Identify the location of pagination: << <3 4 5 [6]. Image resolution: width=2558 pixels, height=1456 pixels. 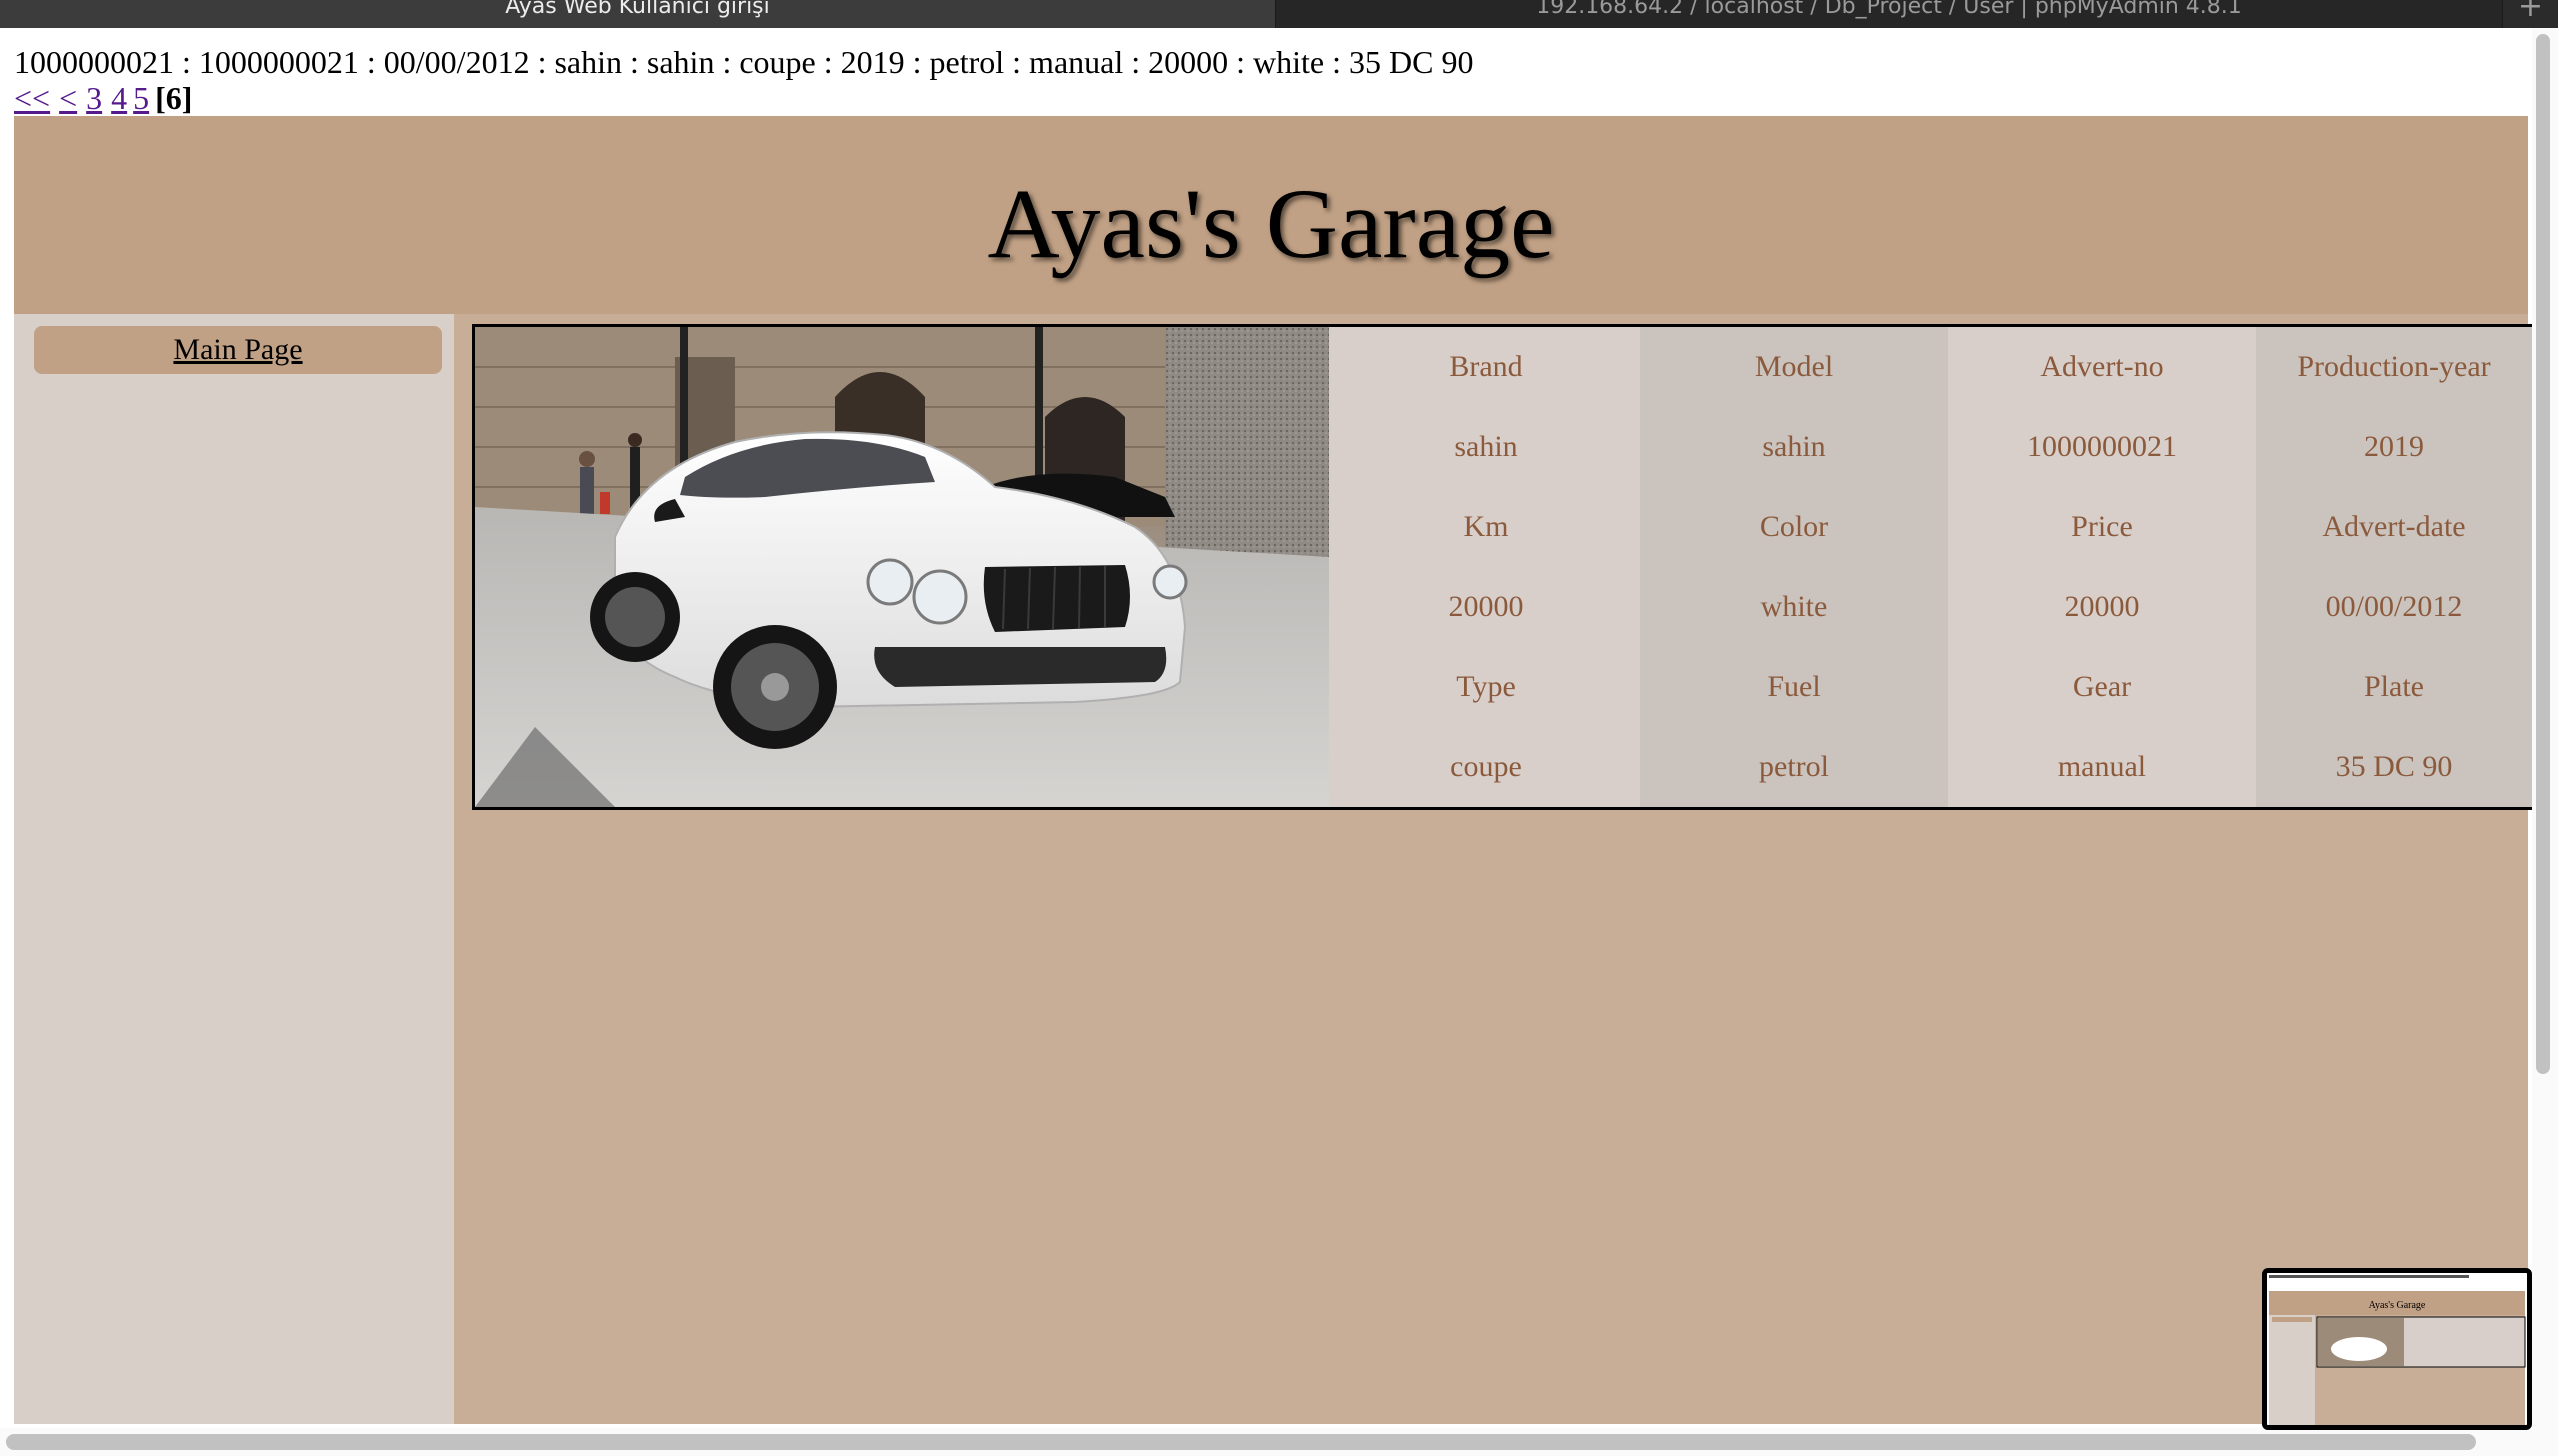
(103, 98).